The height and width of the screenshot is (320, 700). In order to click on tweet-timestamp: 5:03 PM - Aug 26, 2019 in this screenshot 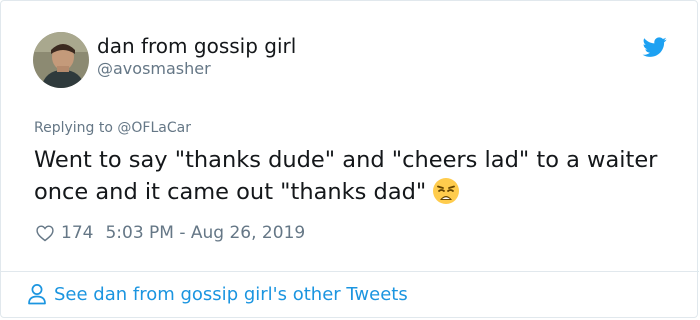, I will do `click(205, 233)`.